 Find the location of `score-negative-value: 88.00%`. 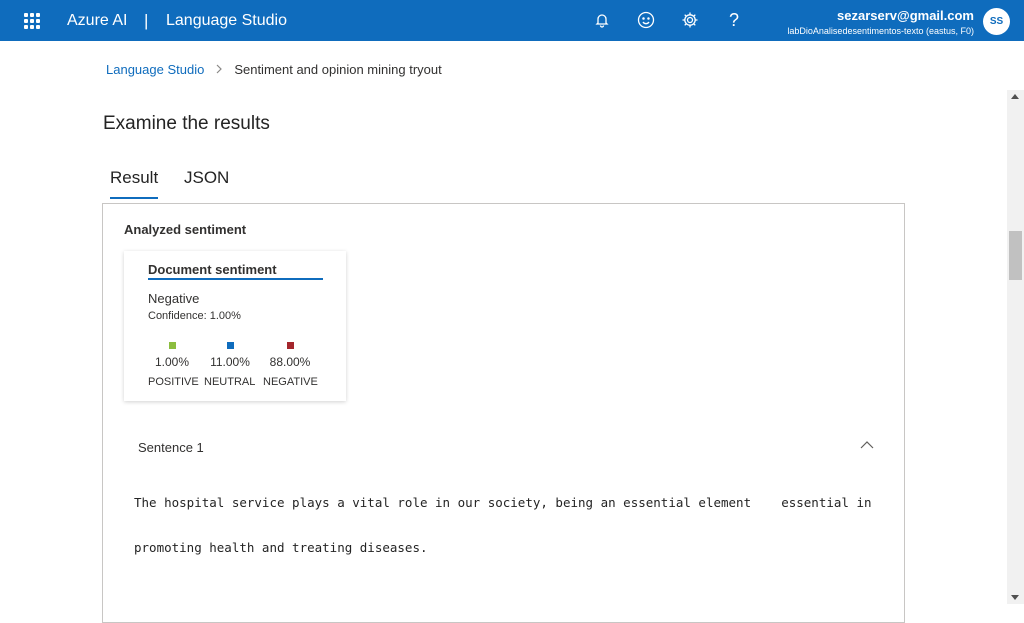

score-negative-value: 88.00% is located at coordinates (290, 362).